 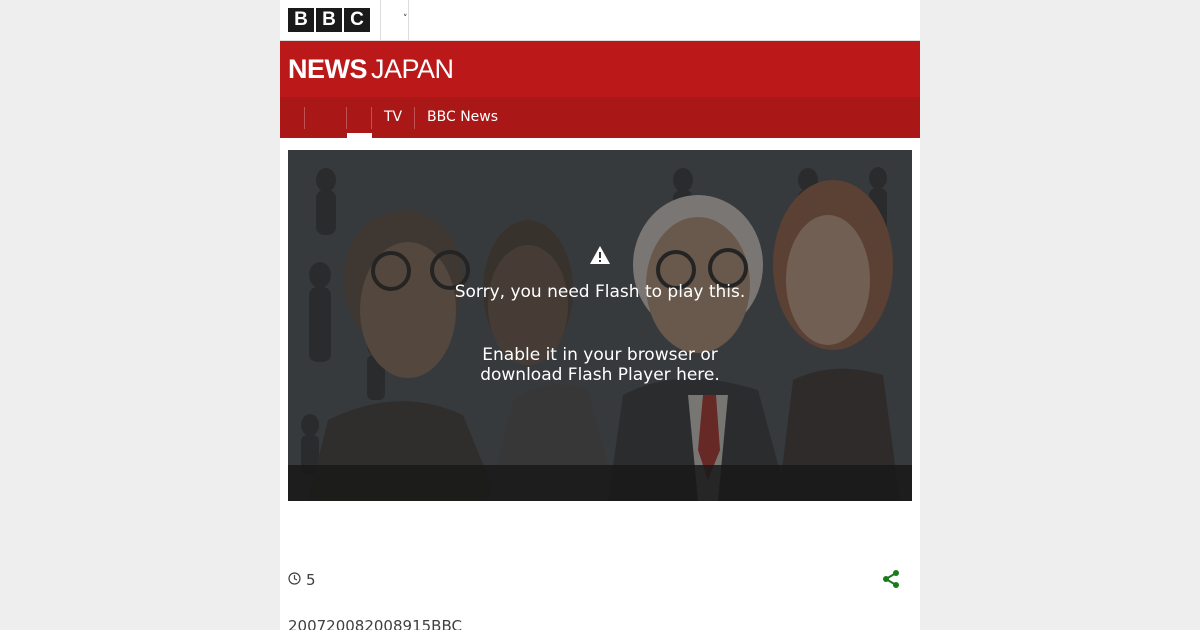 What do you see at coordinates (462, 117) in the screenshot?
I see `nav-item-bbc-news: BBC News` at bounding box center [462, 117].